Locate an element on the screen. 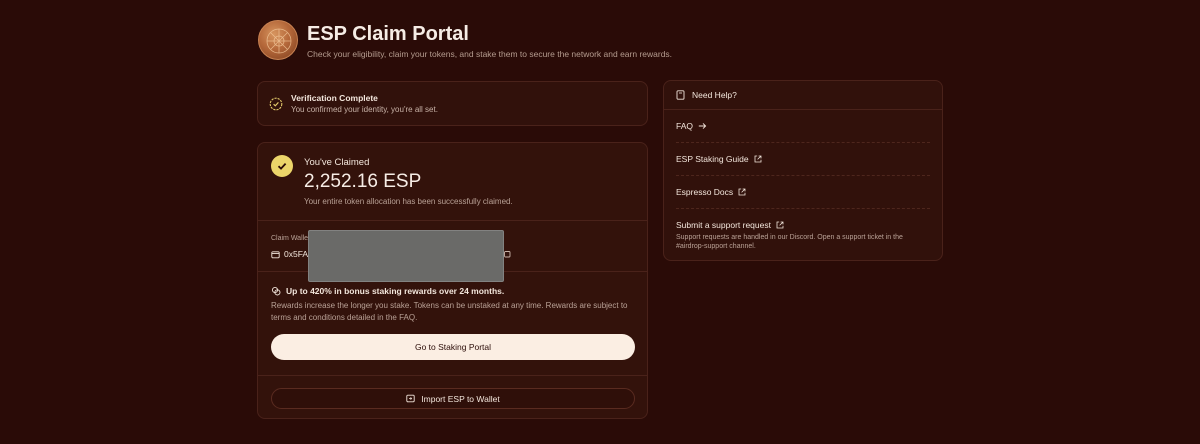 The height and width of the screenshot is (444, 1200). claimed-label: You've Claimed is located at coordinates (337, 162).